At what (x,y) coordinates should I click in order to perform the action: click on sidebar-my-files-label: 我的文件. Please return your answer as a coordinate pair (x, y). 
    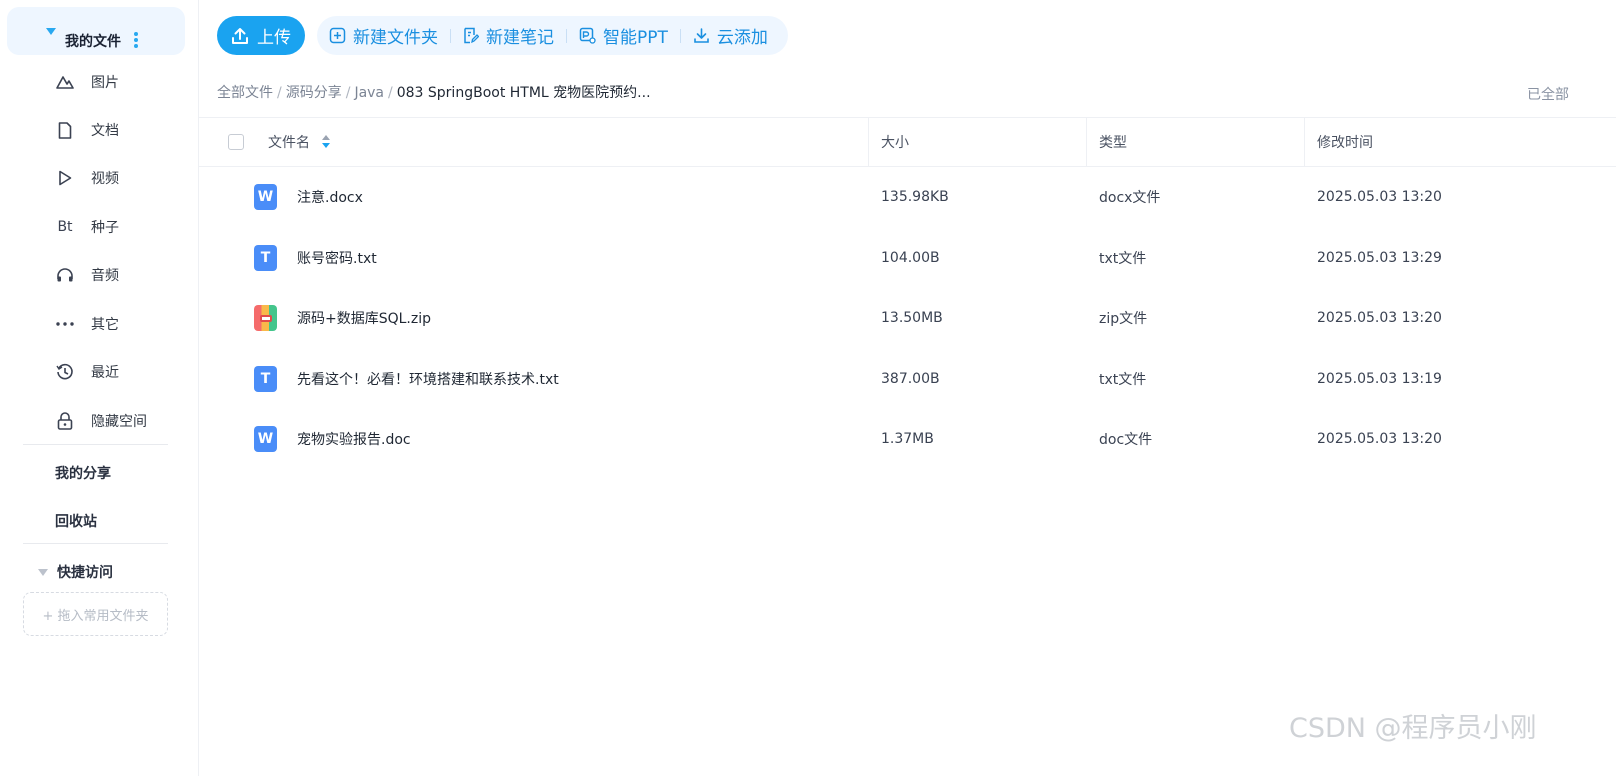
    Looking at the image, I should click on (93, 42).